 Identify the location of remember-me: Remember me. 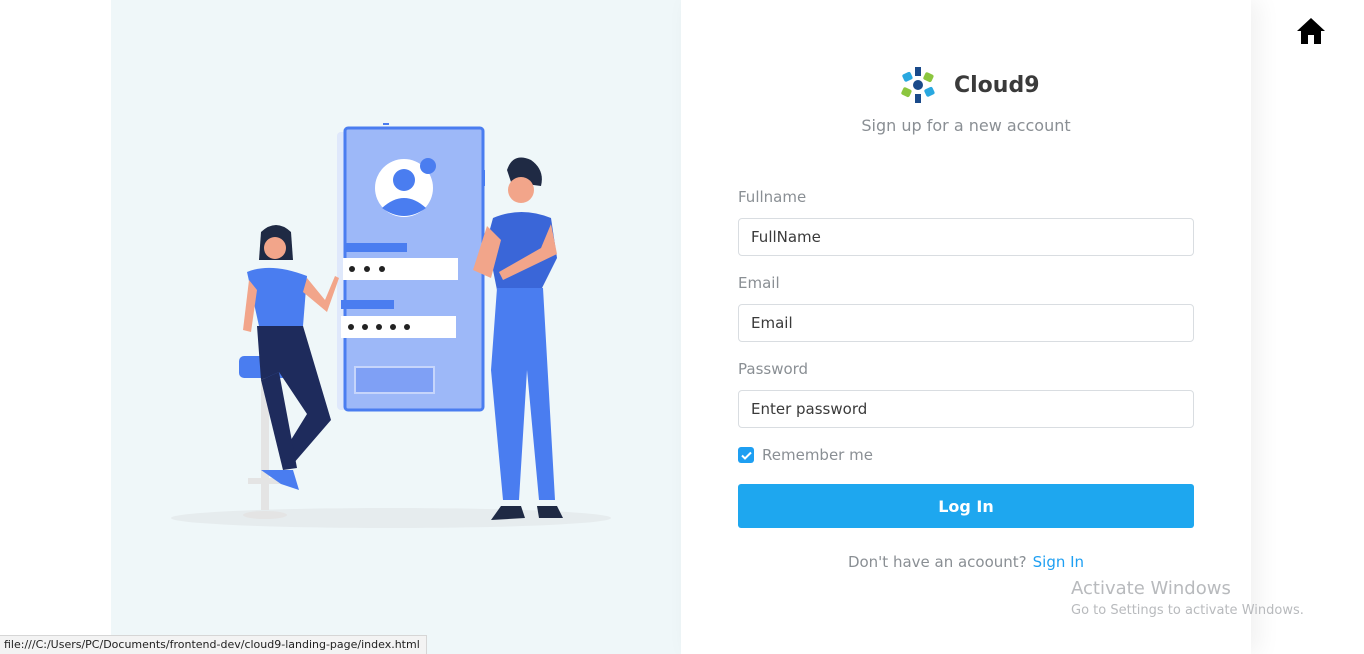
(805, 455).